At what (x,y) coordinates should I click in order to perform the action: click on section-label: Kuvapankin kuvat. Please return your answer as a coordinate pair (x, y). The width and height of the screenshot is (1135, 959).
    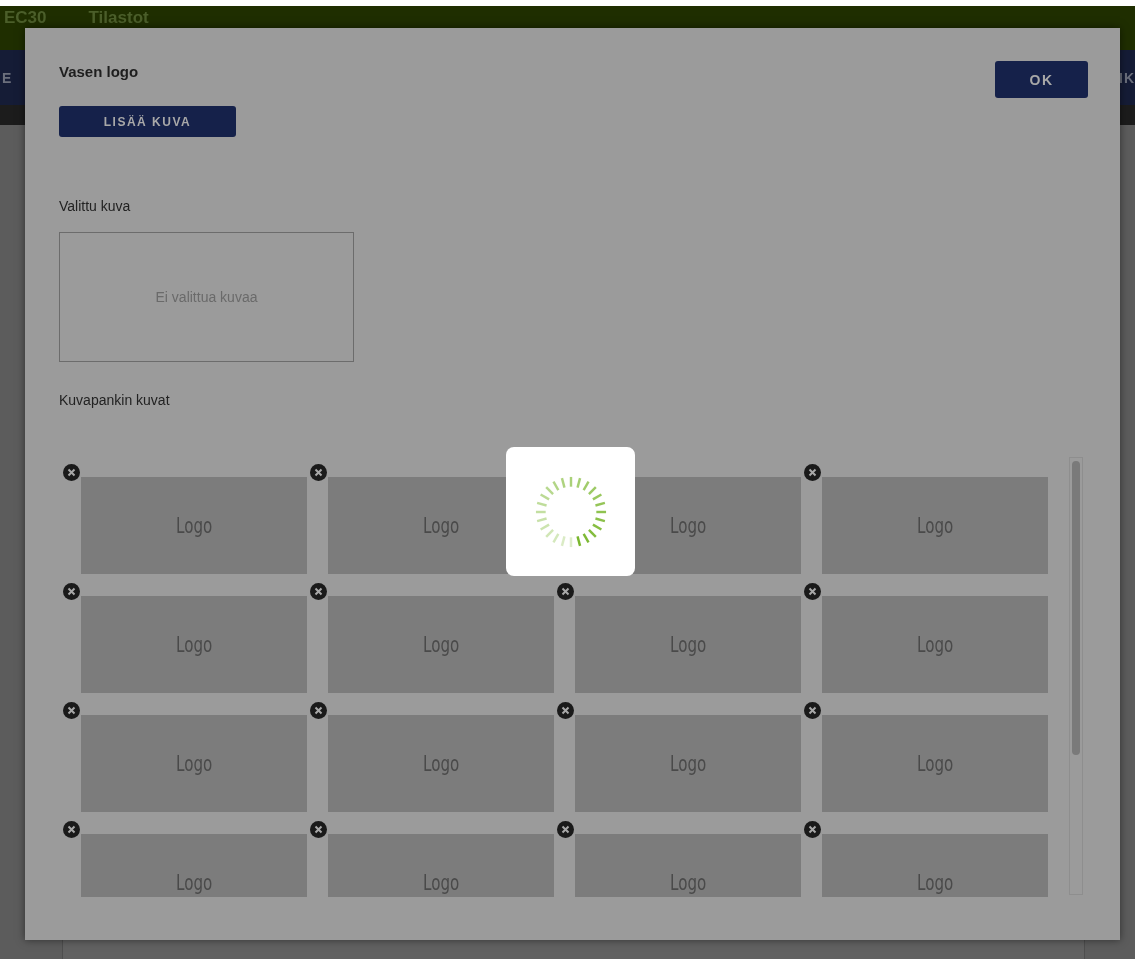
    Looking at the image, I should click on (115, 400).